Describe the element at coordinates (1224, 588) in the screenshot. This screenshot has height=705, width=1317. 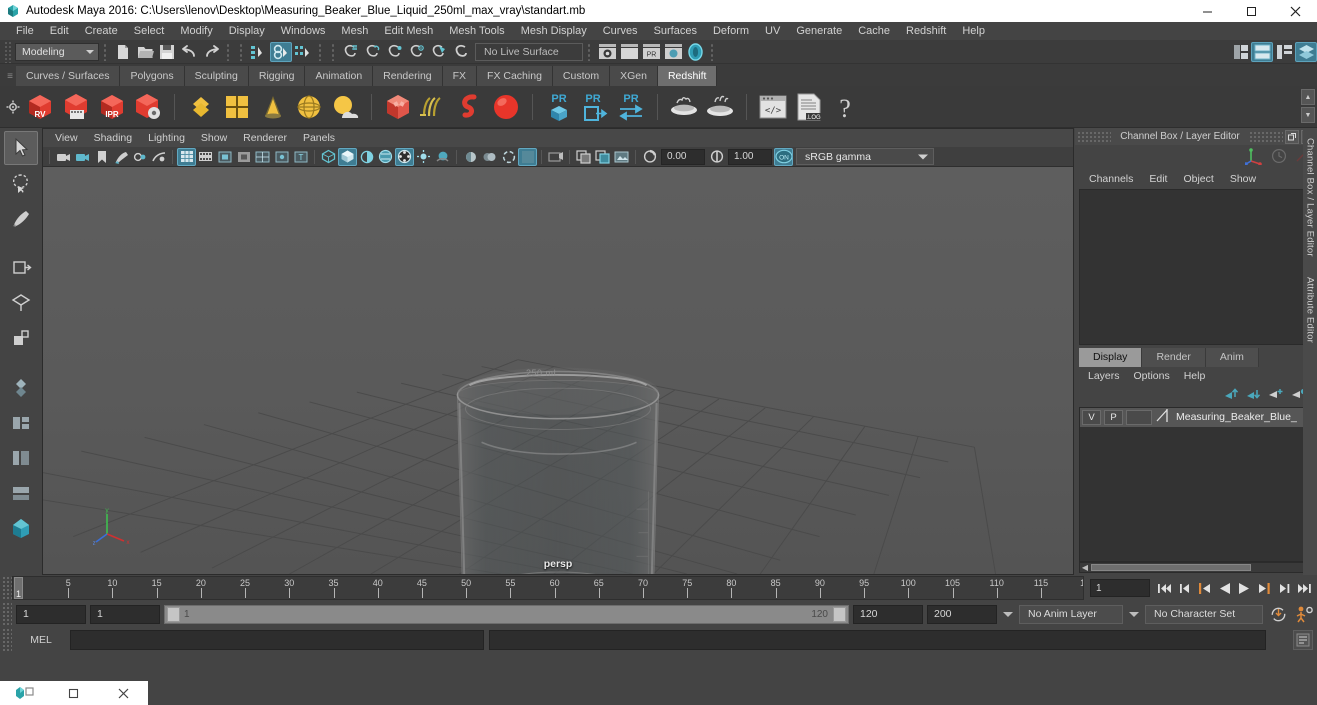
I see `play-backwards-icon` at that location.